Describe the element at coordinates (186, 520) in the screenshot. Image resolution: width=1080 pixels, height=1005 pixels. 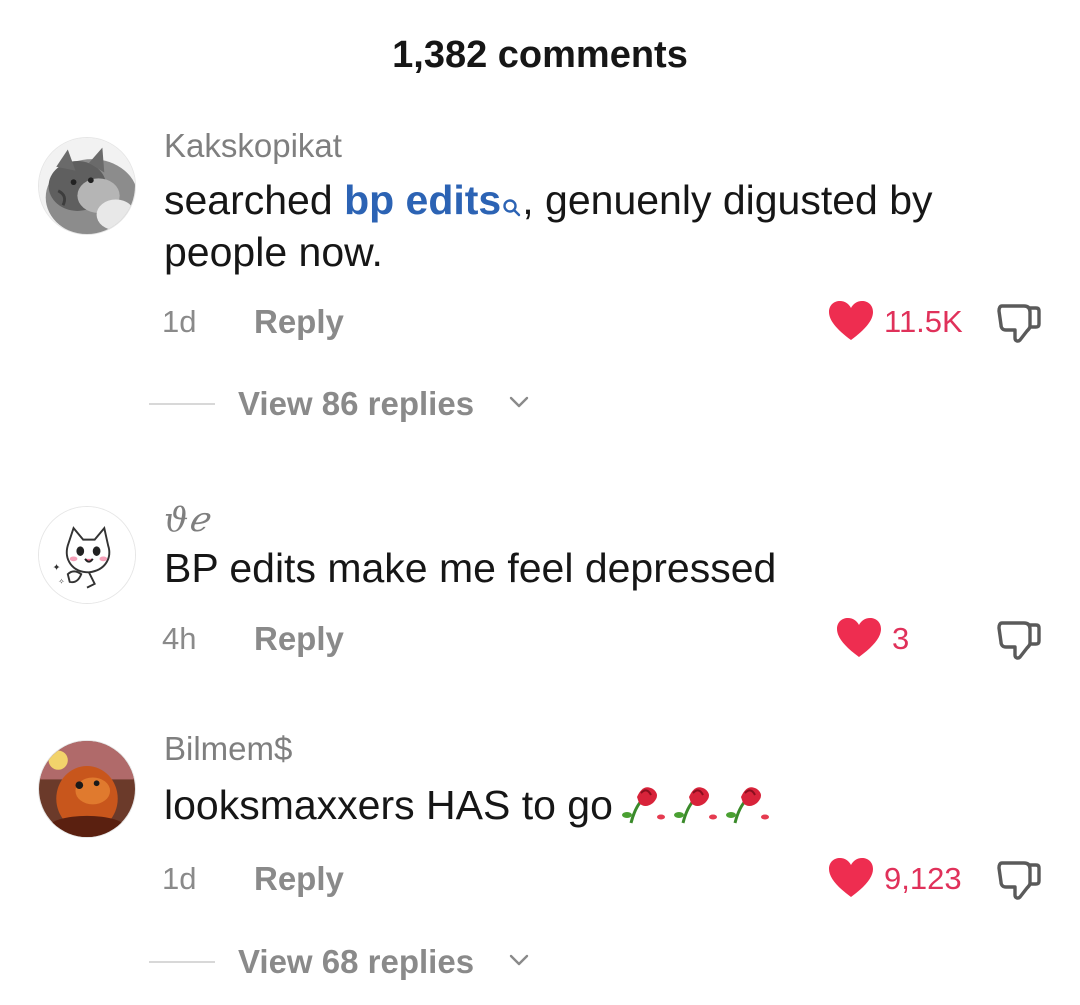
I see `comment-username: ϑℯ` at that location.